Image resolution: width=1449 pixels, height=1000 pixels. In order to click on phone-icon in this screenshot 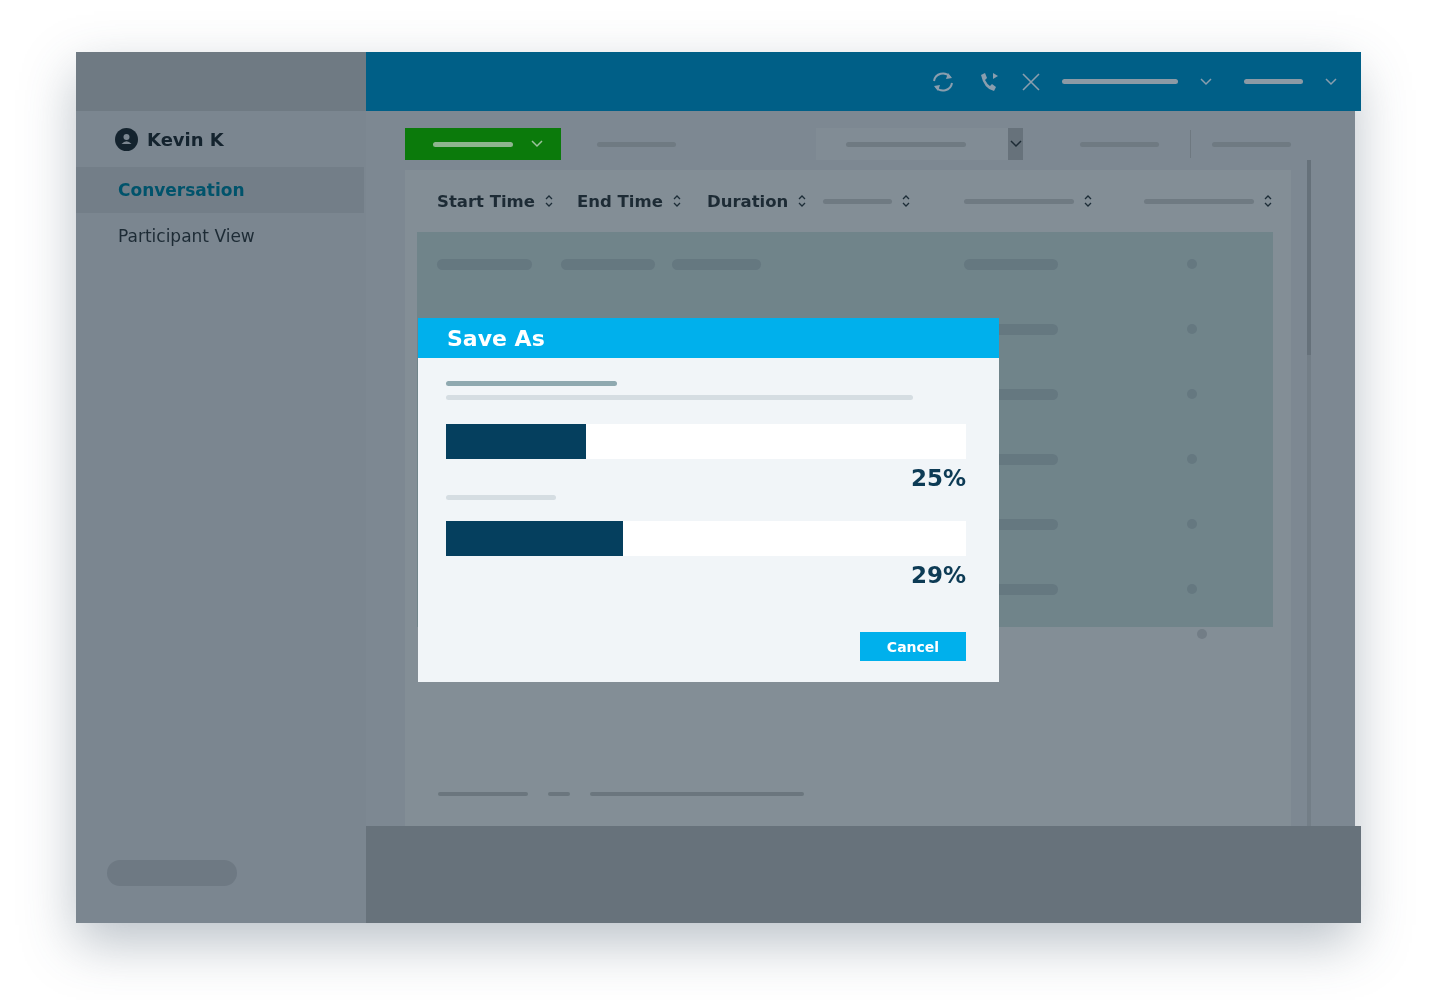, I will do `click(989, 81)`.